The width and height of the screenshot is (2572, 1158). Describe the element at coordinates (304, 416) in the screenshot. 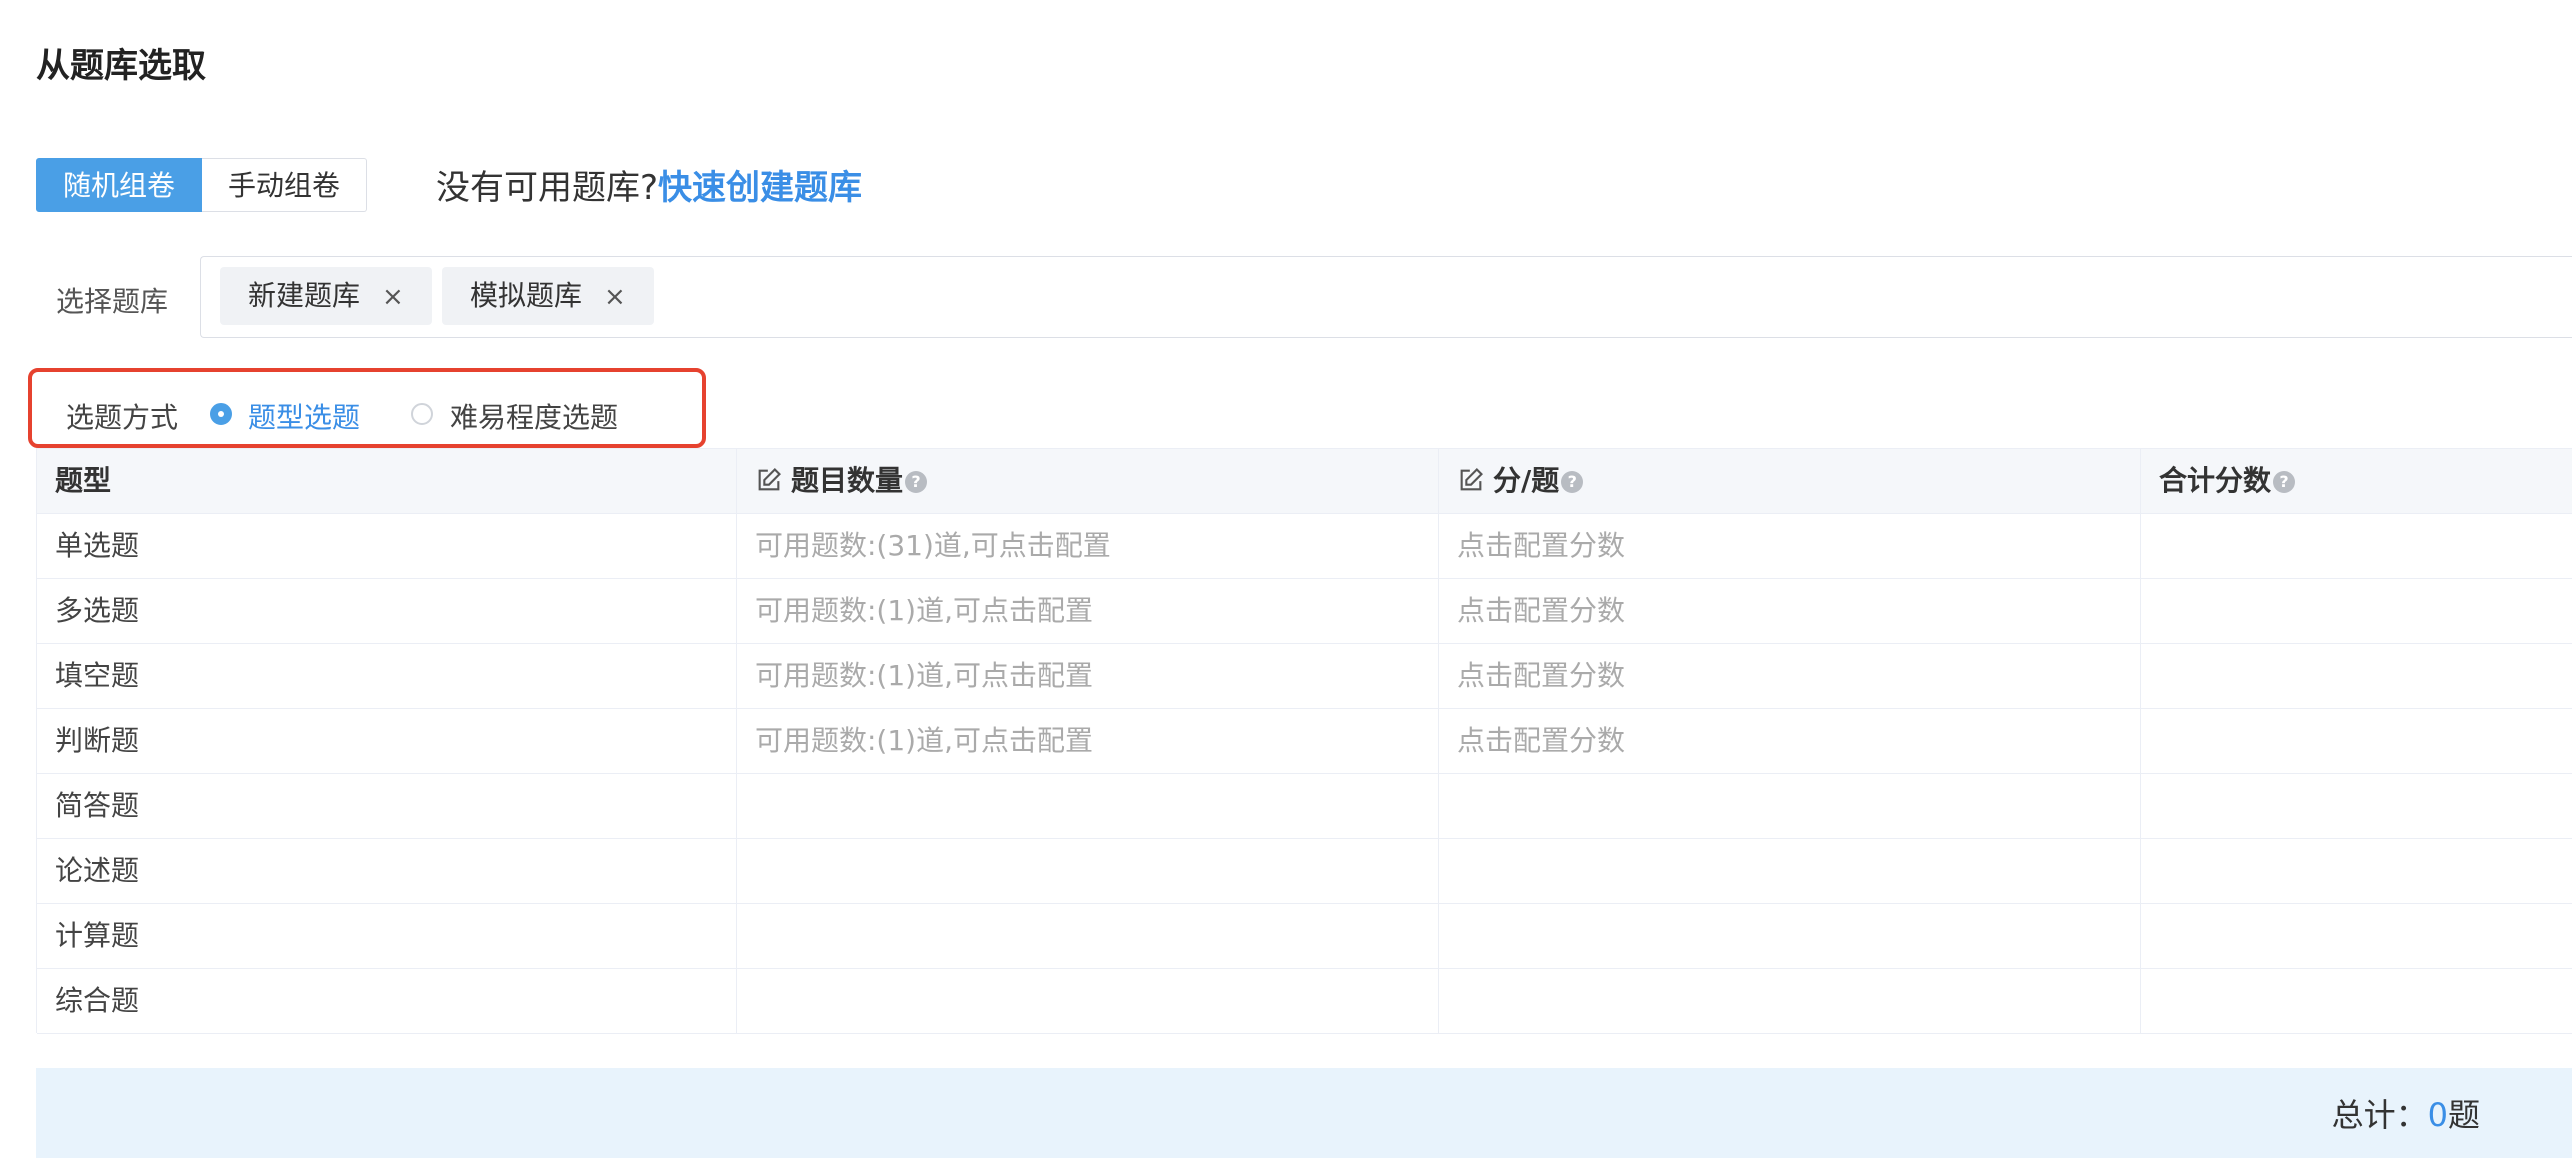

I see `radio-by-type-label: 题型选题` at that location.